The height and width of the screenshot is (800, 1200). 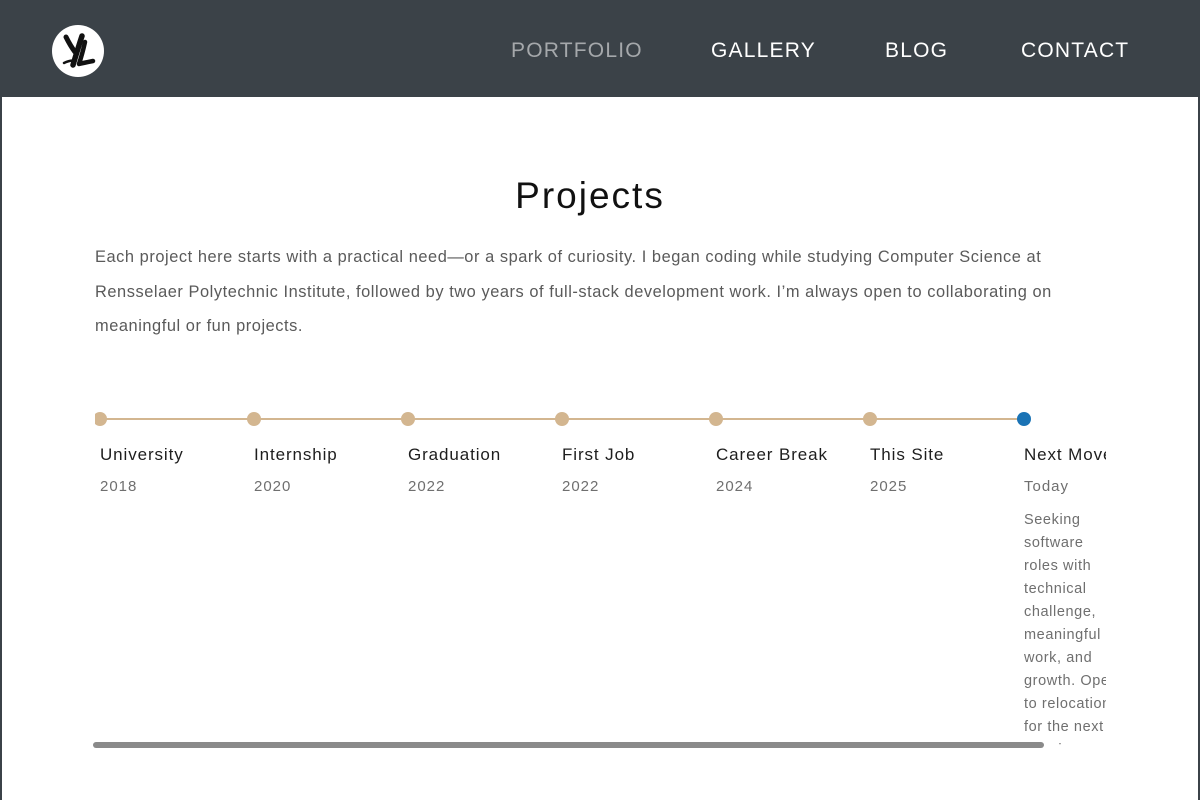 What do you see at coordinates (590, 195) in the screenshot?
I see `page-title: Projects` at bounding box center [590, 195].